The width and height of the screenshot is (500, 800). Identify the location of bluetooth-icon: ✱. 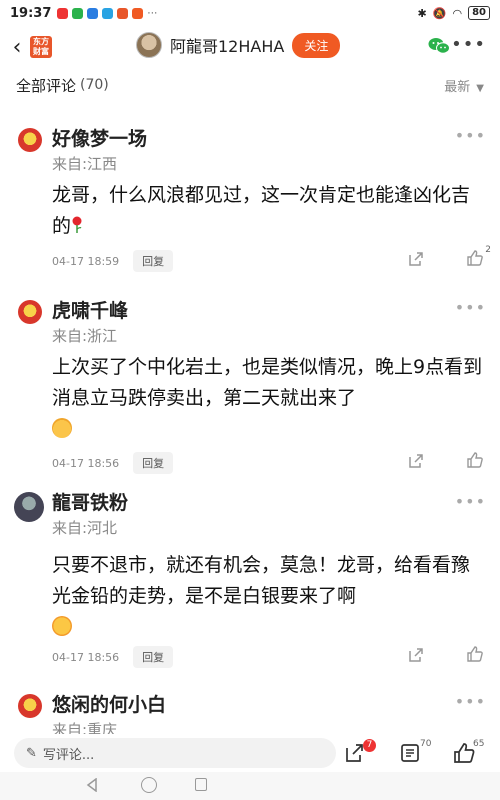
(422, 13).